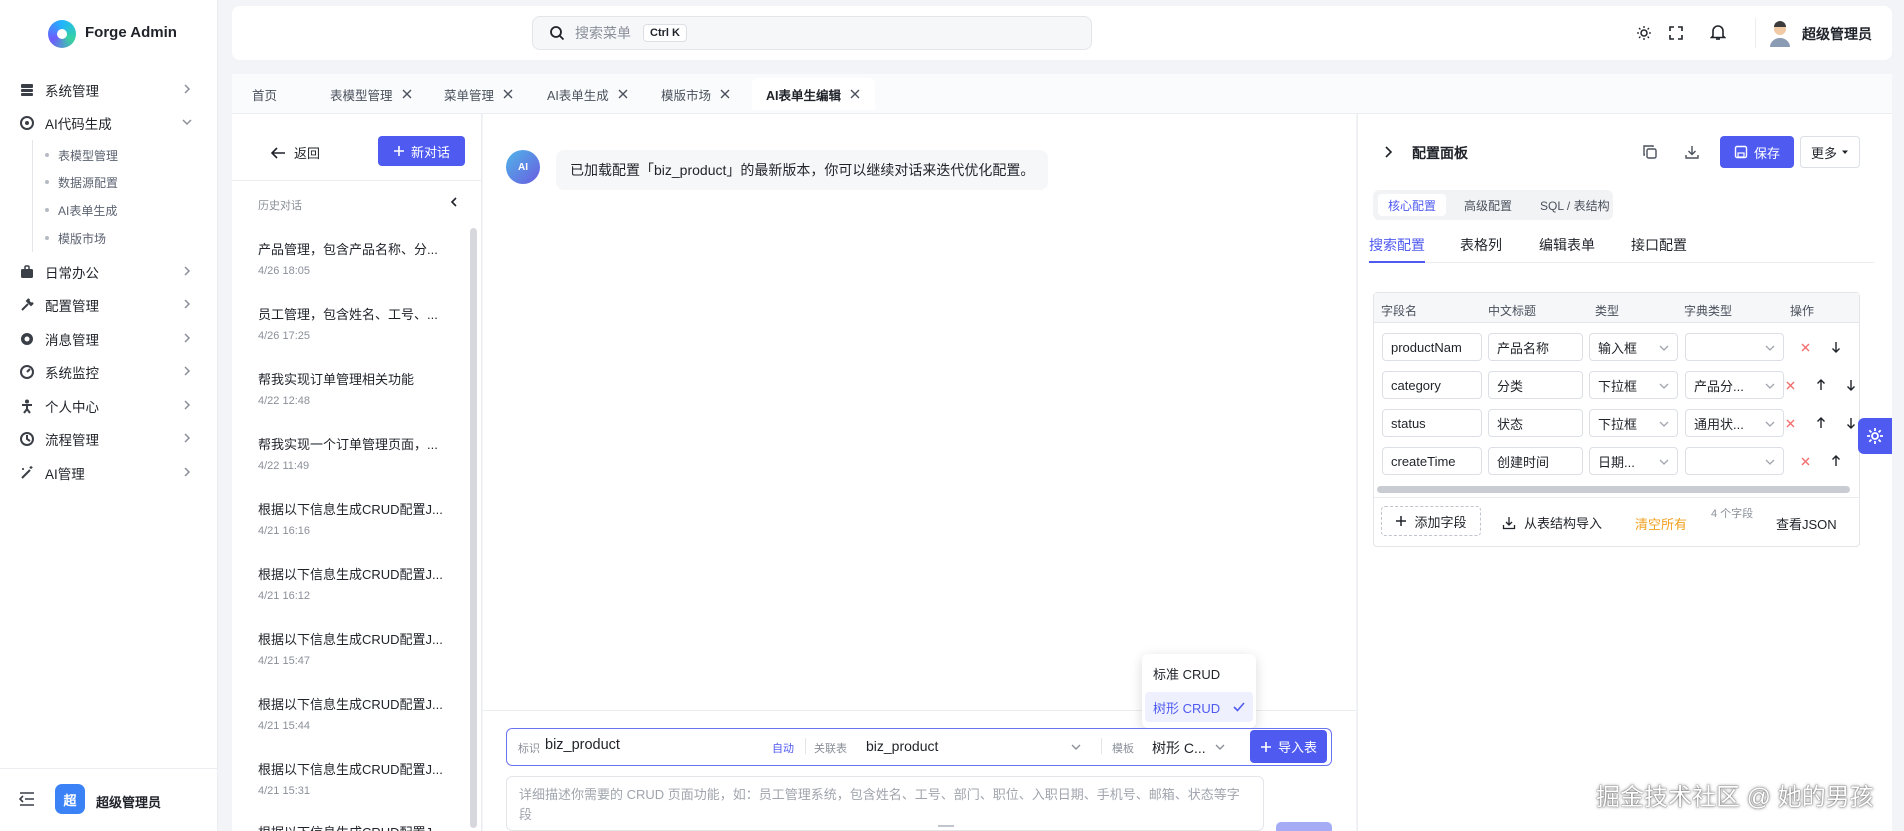 Image resolution: width=1904 pixels, height=831 pixels. What do you see at coordinates (81, 182) in the screenshot?
I see `submenu-datasource: 数据源配置` at bounding box center [81, 182].